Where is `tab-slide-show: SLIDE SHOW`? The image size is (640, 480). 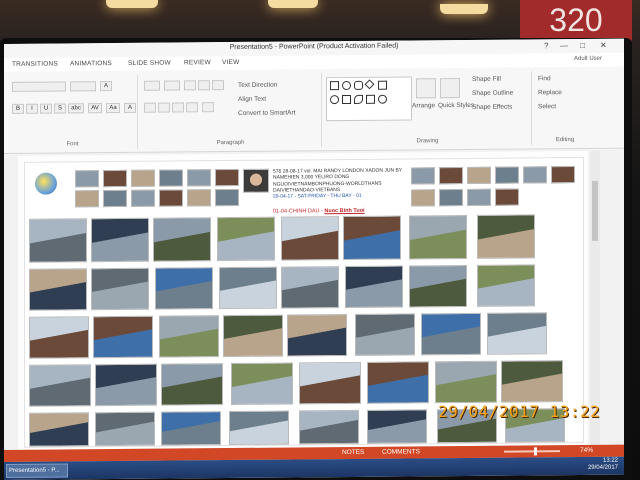 tab-slide-show: SLIDE SHOW is located at coordinates (149, 63).